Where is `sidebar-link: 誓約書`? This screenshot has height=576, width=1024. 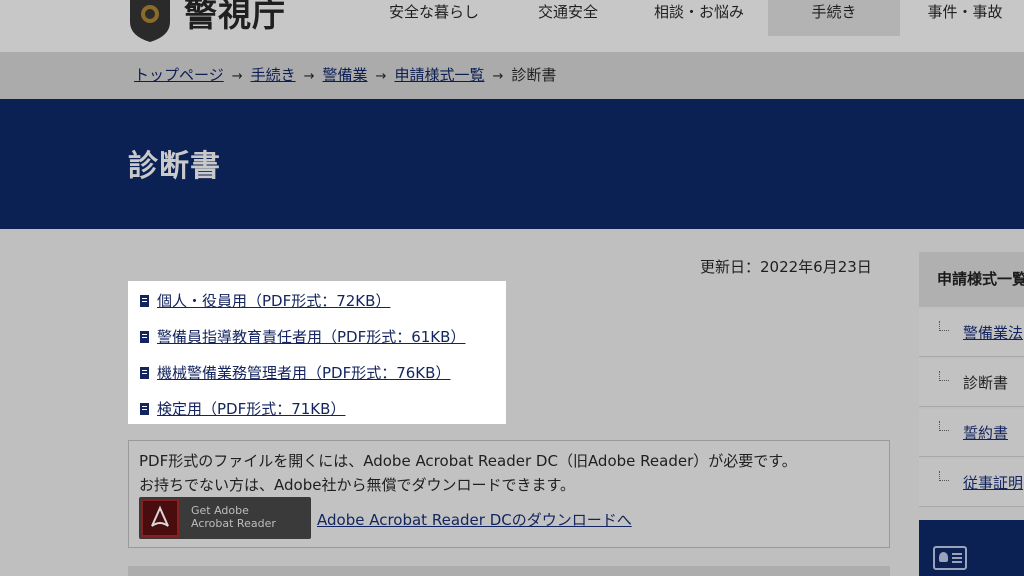
sidebar-link: 誓約書 is located at coordinates (985, 433).